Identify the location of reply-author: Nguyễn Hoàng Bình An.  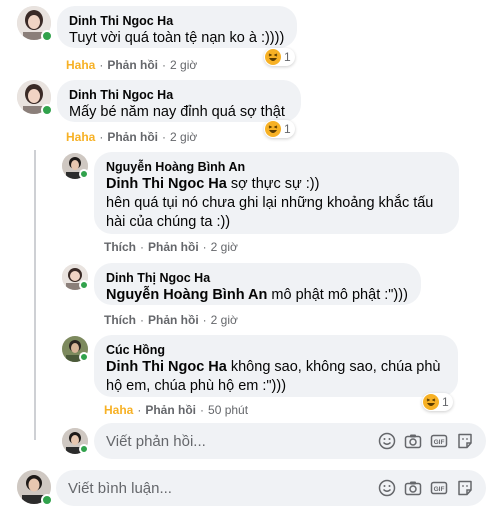
(276, 167).